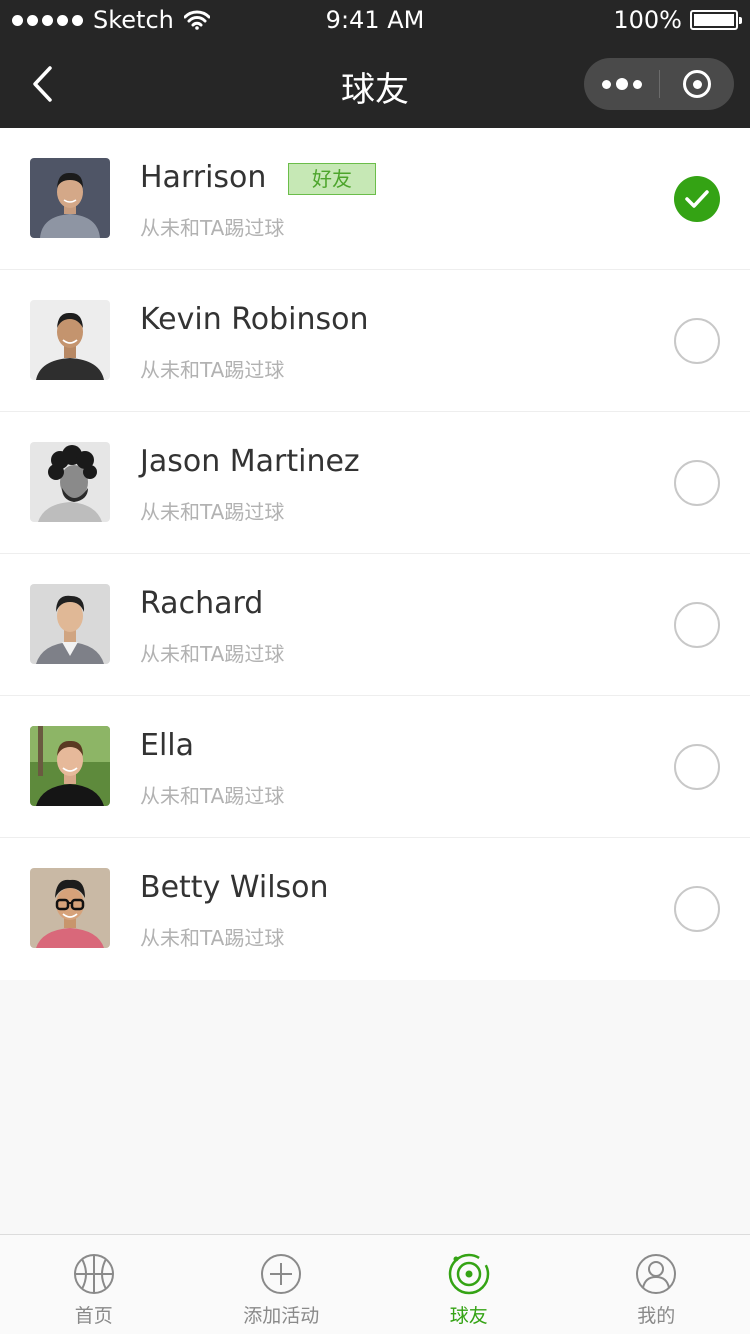 Image resolution: width=750 pixels, height=1334 pixels. Describe the element at coordinates (468, 1316) in the screenshot. I see `tab-label: 球友` at that location.